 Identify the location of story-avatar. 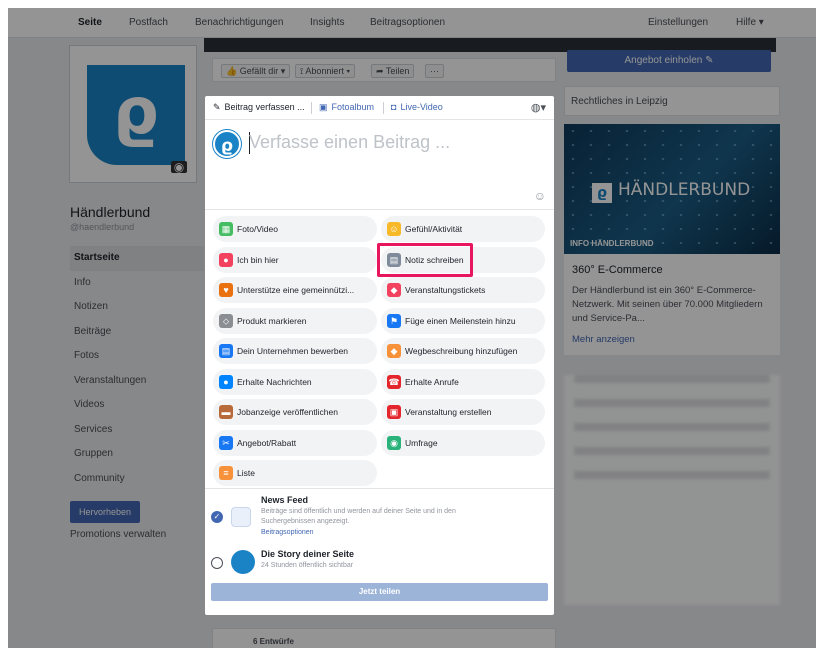
(243, 562).